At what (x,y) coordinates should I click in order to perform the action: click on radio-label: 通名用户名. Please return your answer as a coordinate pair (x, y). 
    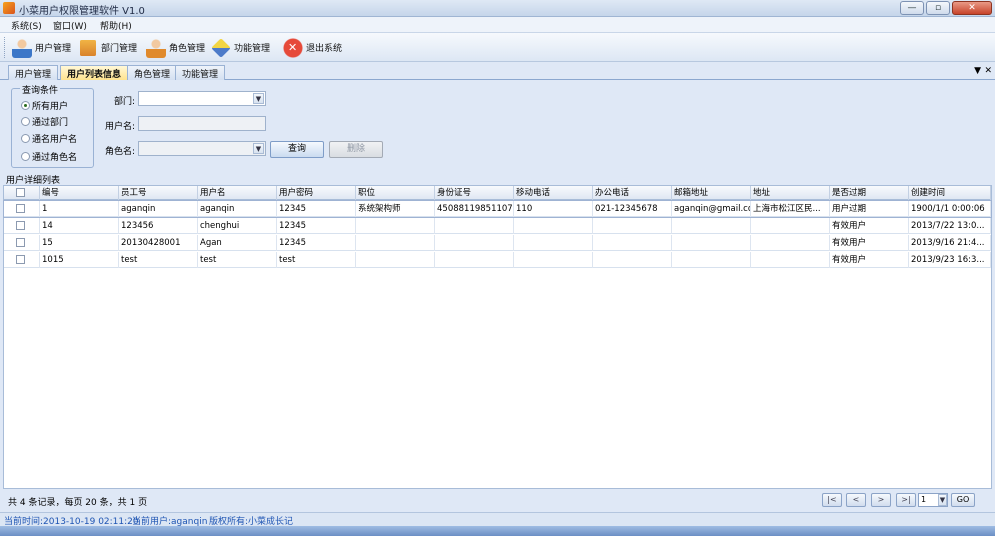
    Looking at the image, I should click on (55, 140).